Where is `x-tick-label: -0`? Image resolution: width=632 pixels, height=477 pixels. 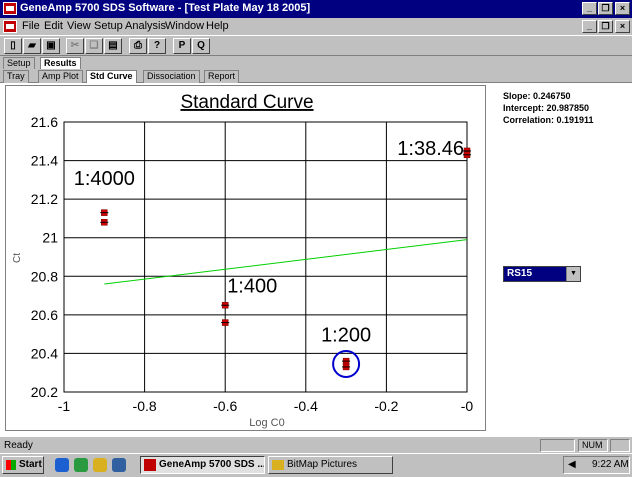
x-tick-label: -0 is located at coordinates (467, 406).